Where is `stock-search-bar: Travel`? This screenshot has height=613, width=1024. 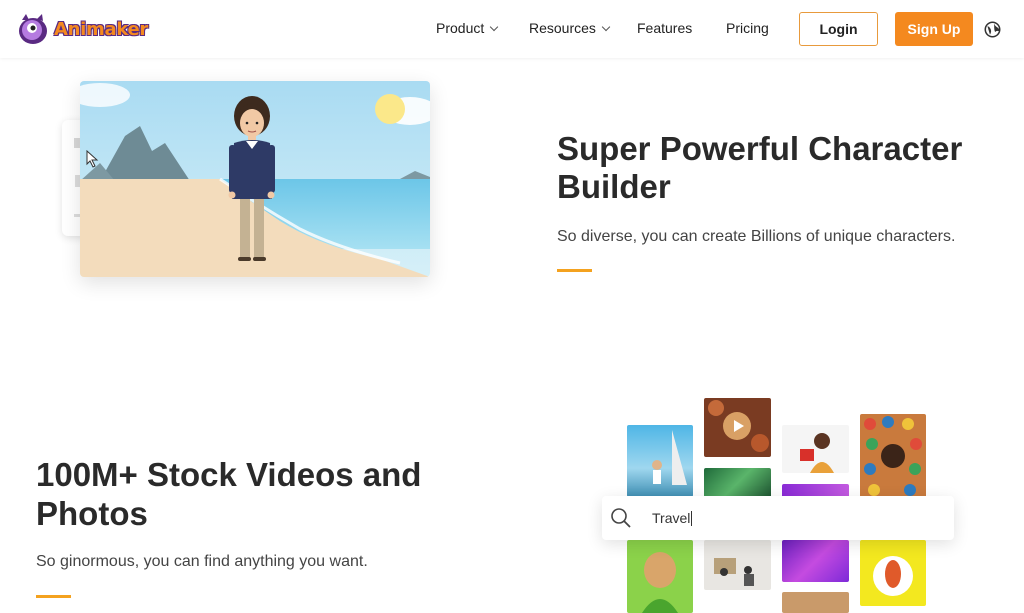 stock-search-bar: Travel is located at coordinates (778, 518).